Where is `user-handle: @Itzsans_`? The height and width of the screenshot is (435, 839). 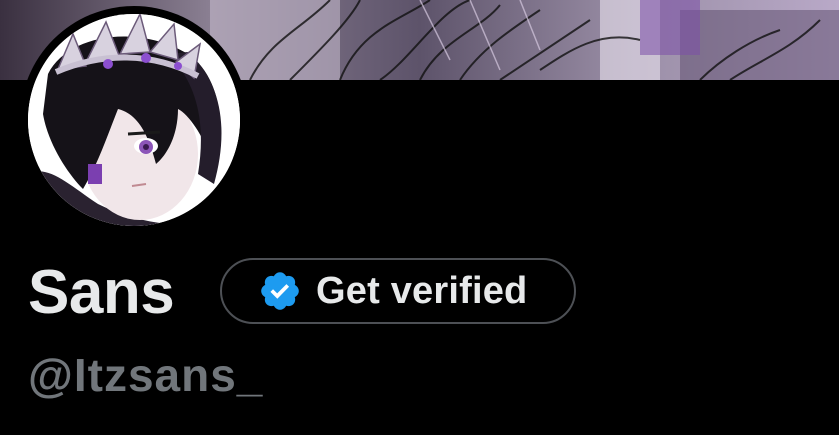
user-handle: @Itzsans_ is located at coordinates (146, 375).